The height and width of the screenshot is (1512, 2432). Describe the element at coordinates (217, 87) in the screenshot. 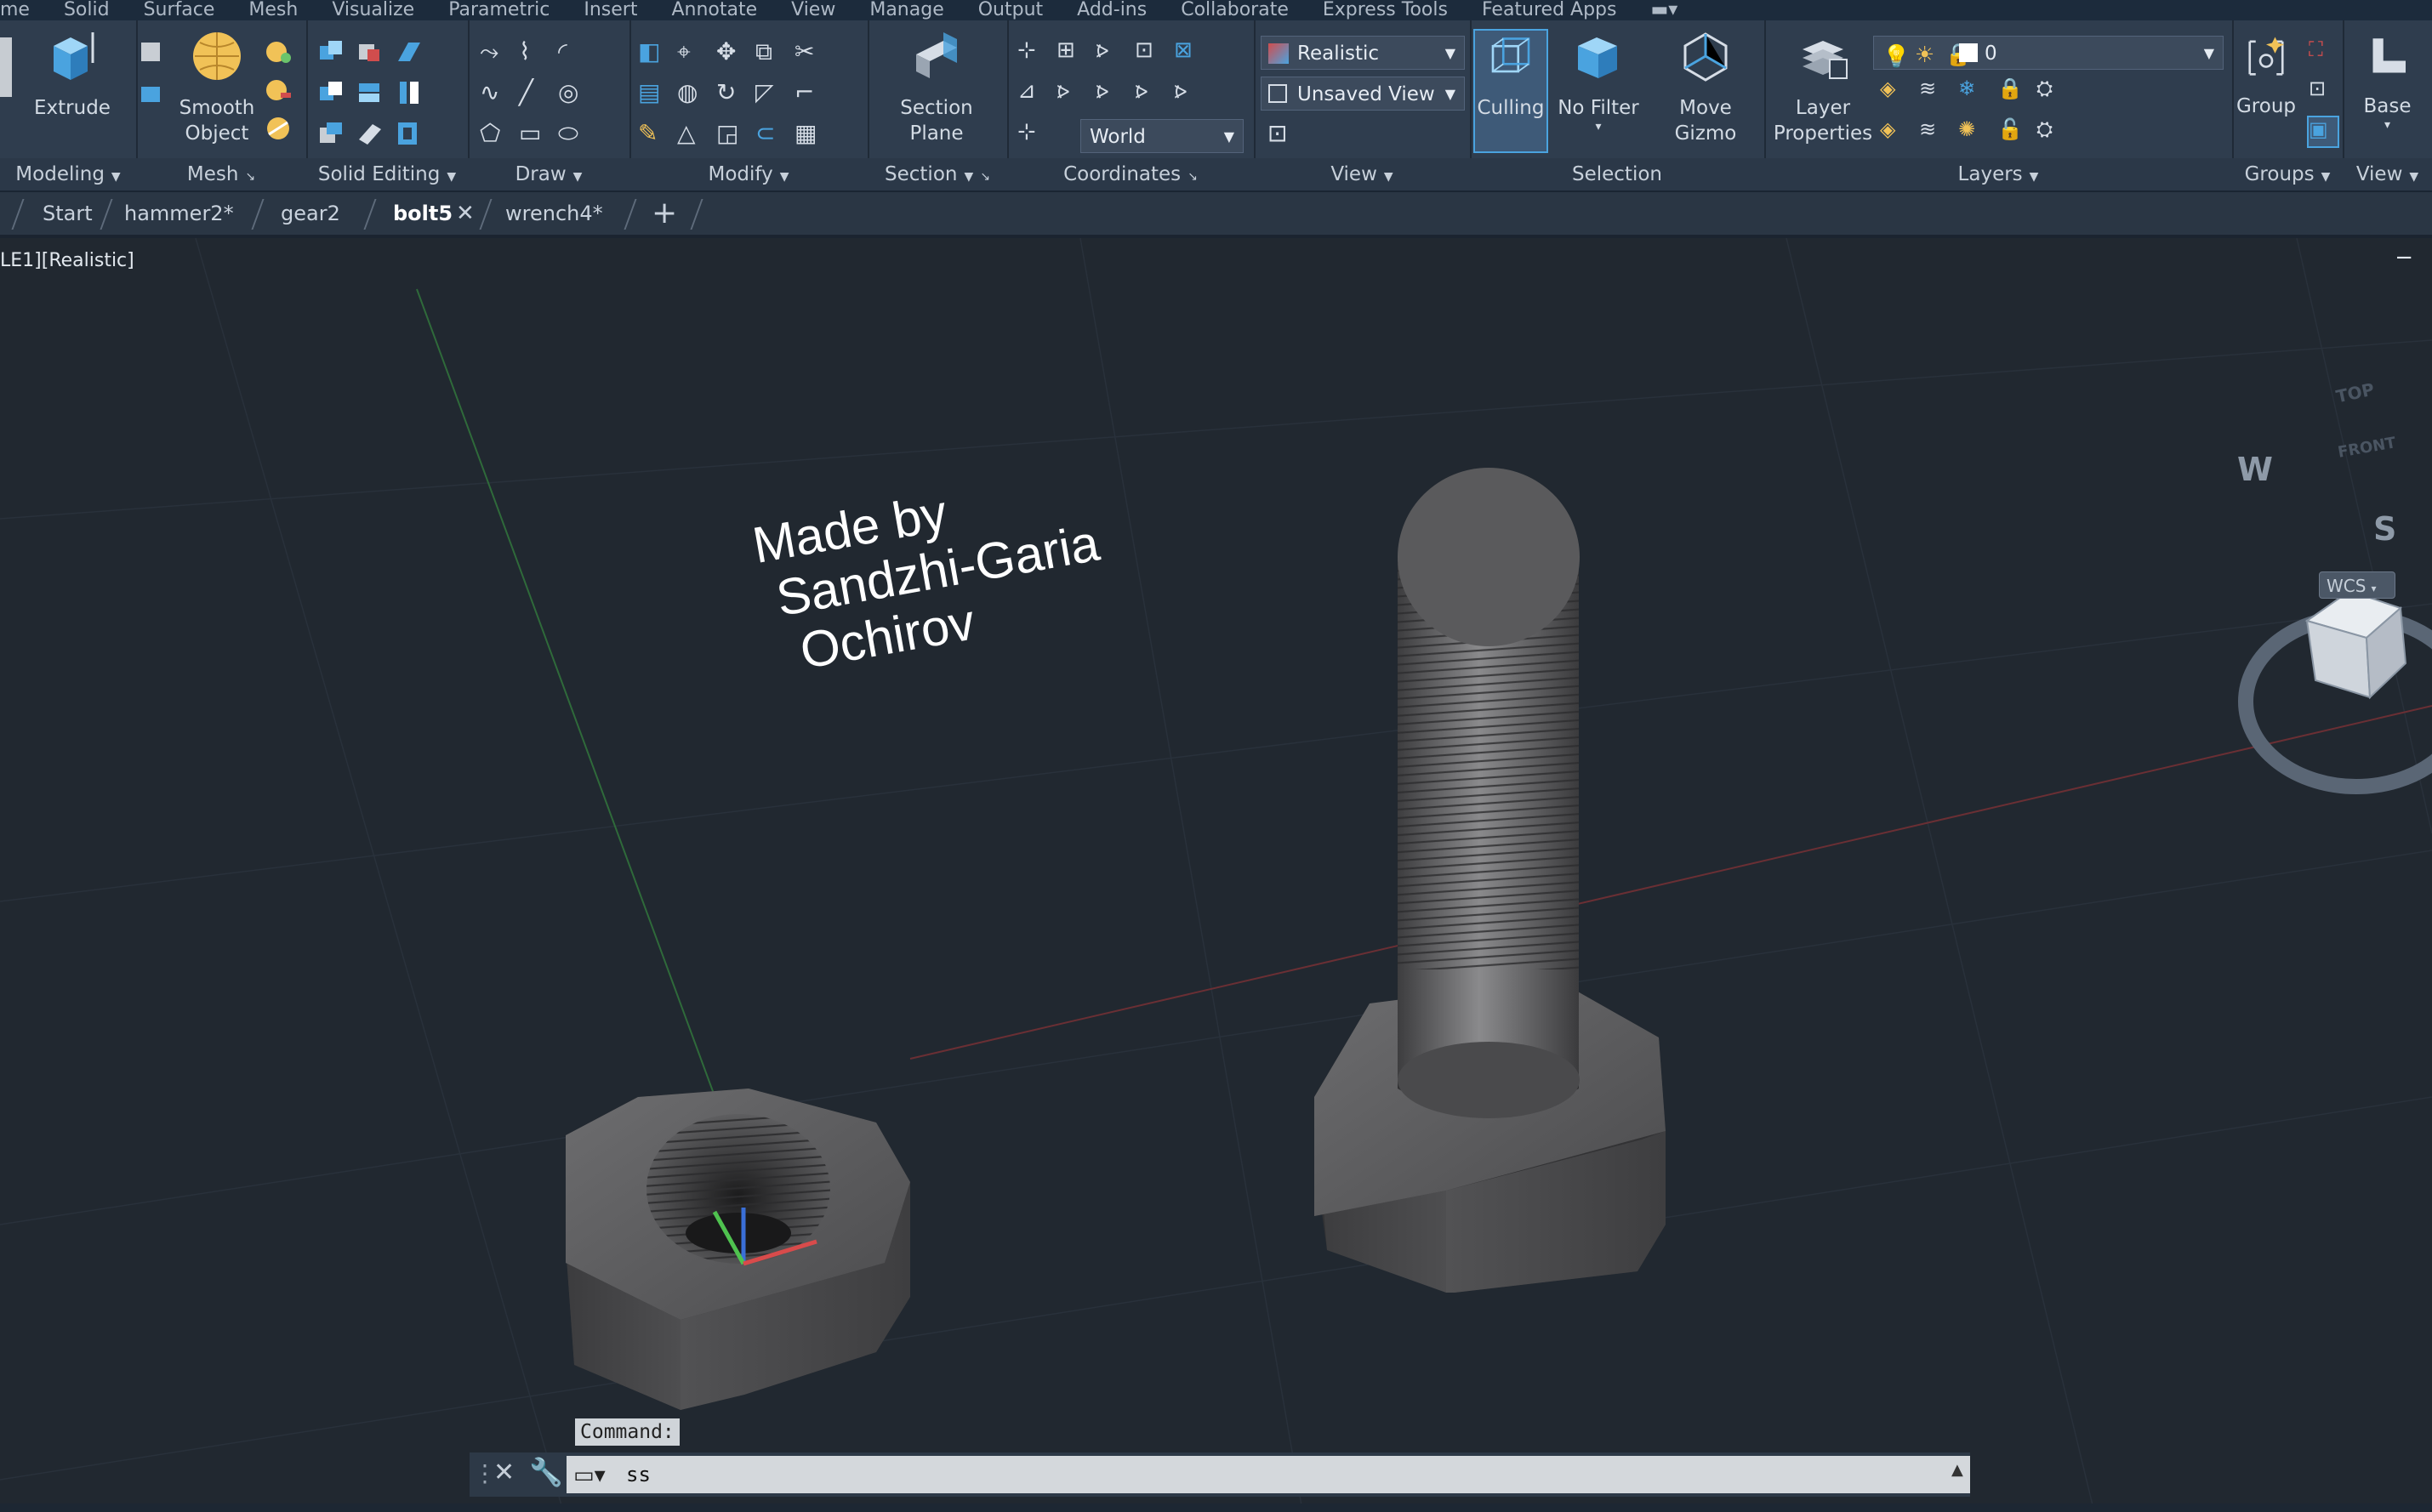

I see `smooth-object-button: Smooth Object` at that location.